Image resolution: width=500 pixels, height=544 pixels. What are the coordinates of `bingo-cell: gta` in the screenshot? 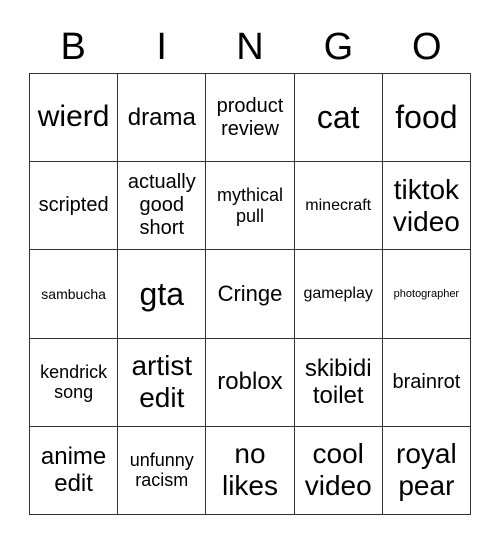 It's located at (162, 294).